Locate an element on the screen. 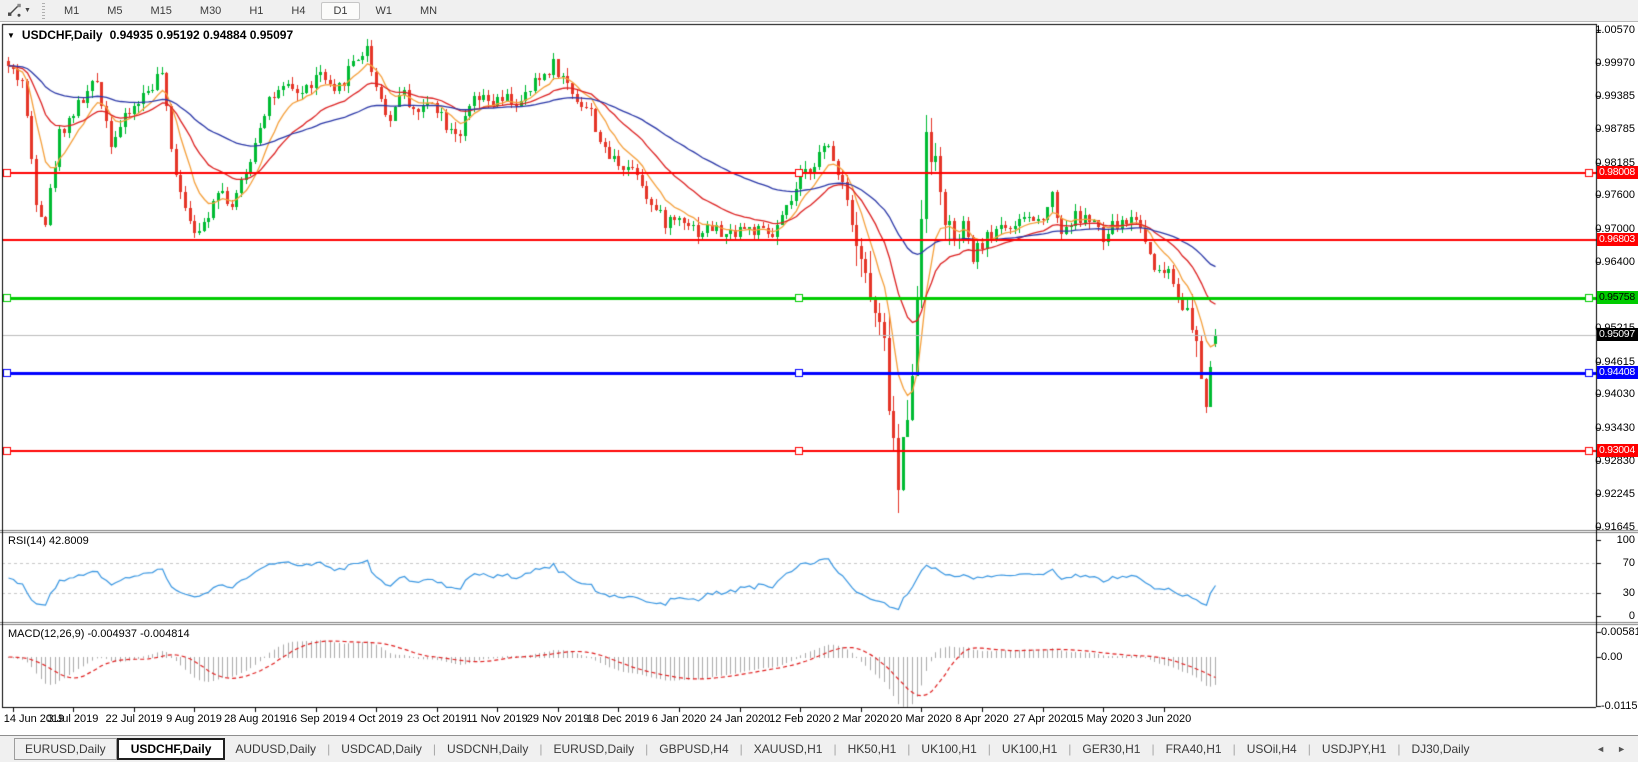  rsi-tick-label: 30 is located at coordinates (1628, 593).